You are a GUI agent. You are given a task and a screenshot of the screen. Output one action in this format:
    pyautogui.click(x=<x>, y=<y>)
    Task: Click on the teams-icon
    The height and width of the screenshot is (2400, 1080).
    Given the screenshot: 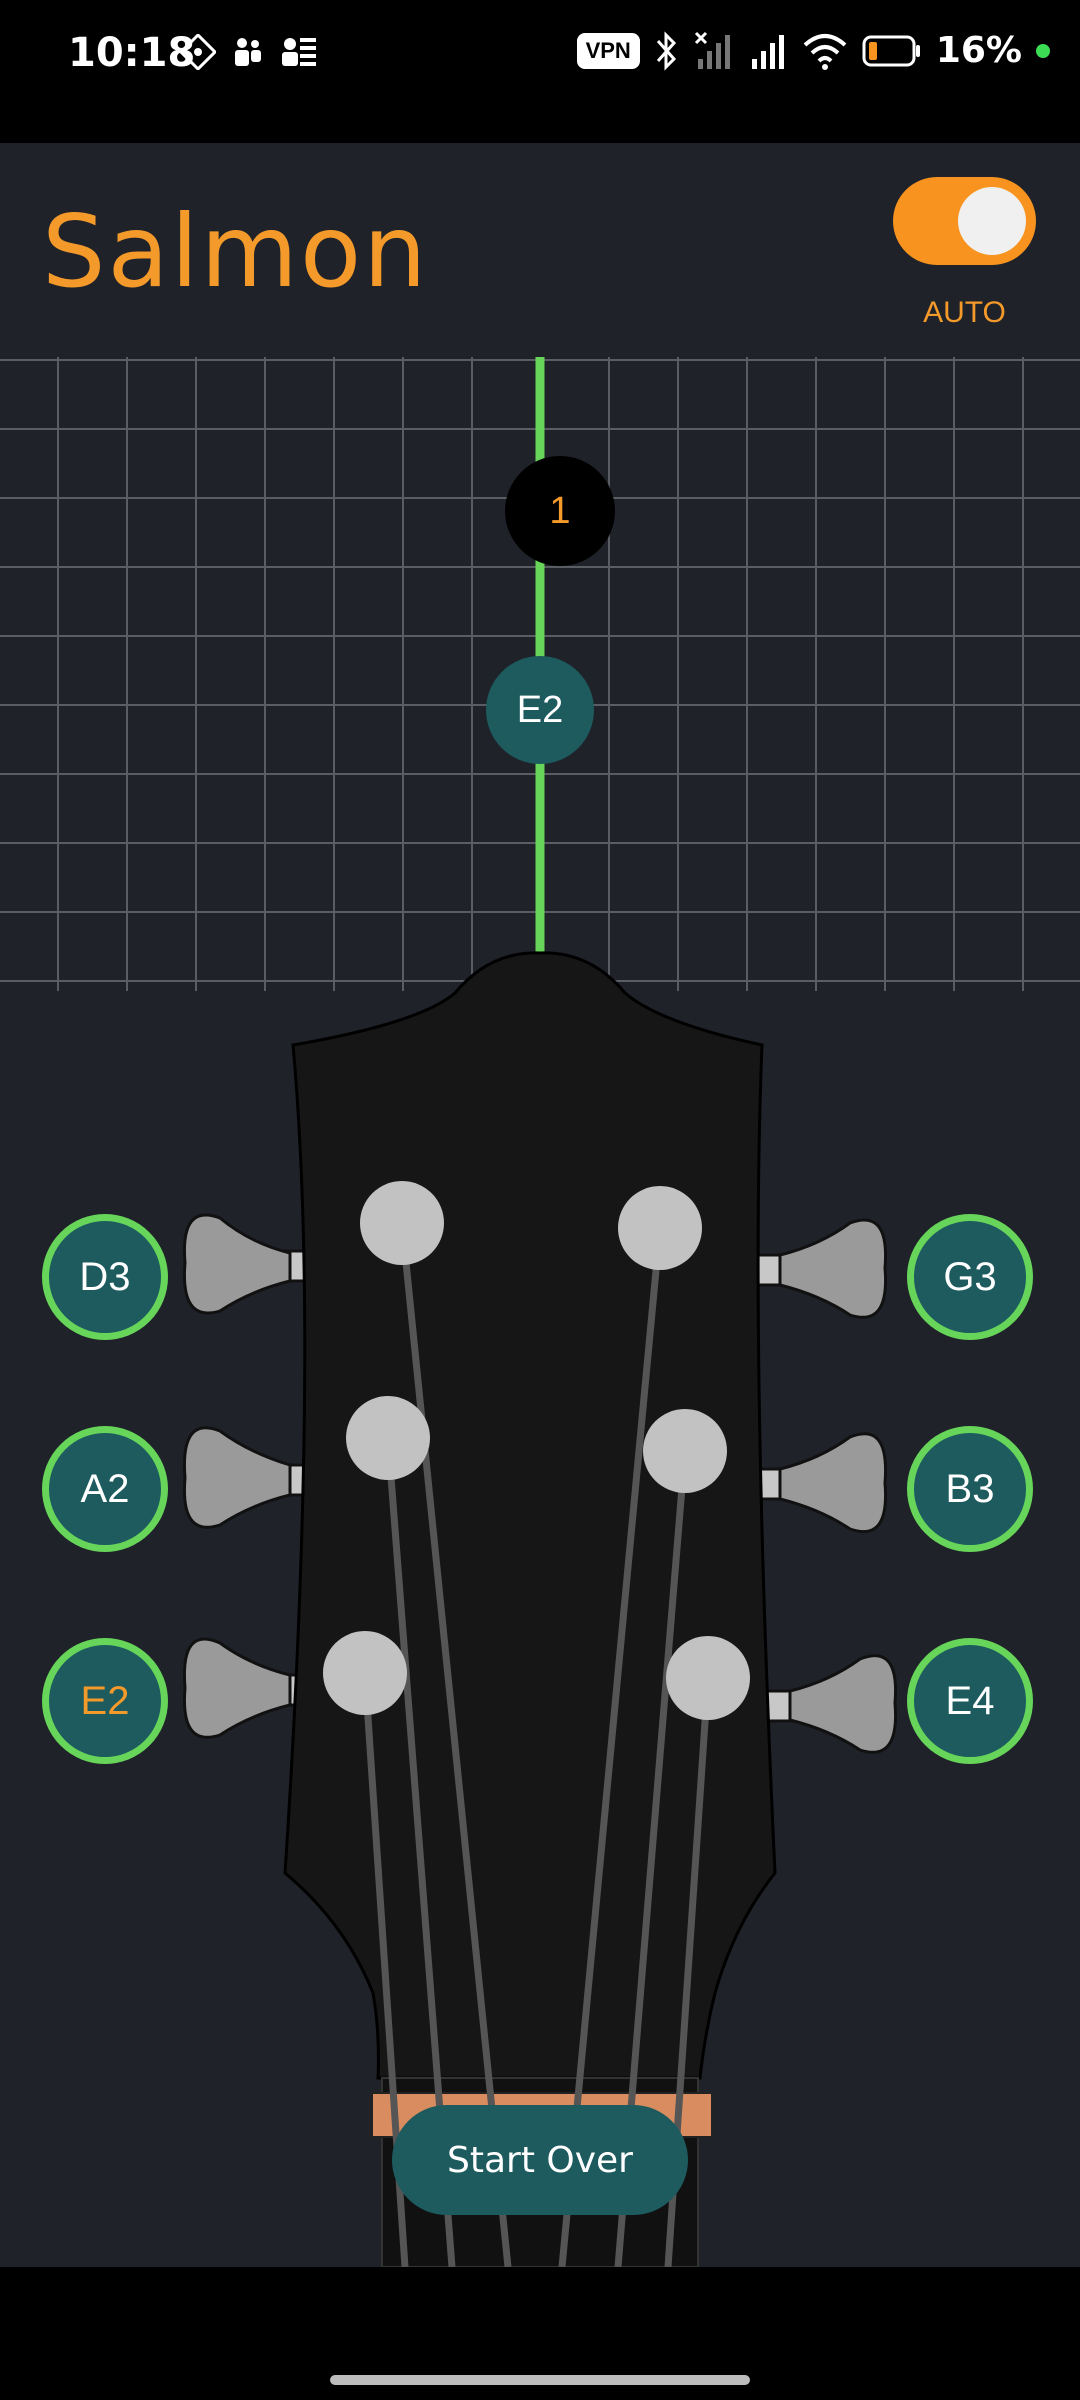 What is the action you would take?
    pyautogui.click(x=248, y=52)
    